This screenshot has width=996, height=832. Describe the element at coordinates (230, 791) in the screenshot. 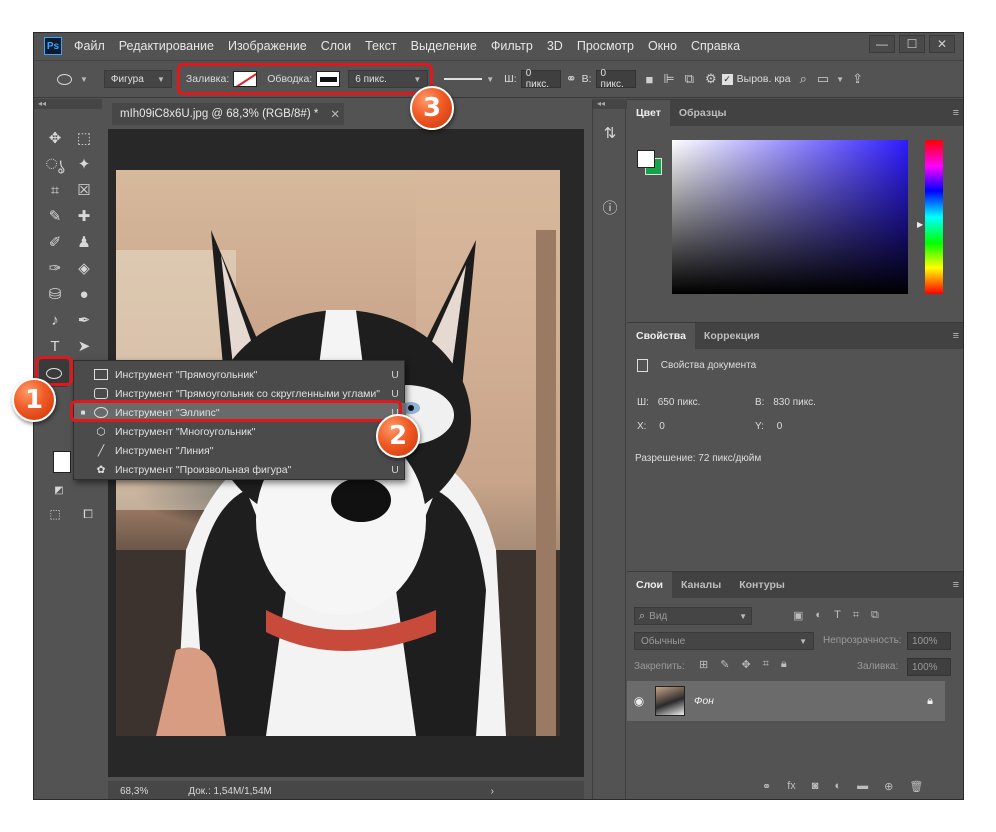

I see `document-info: Док.: 1,54M/1,54M` at that location.